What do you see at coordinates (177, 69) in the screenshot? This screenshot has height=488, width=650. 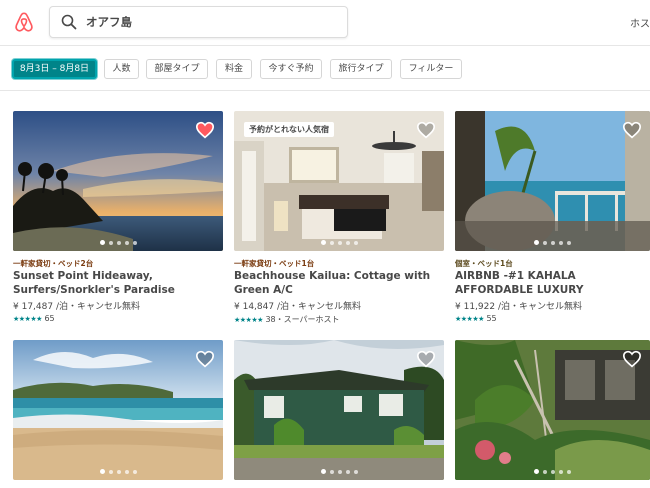 I see `room-type-filter-button: 部屋タイプ` at bounding box center [177, 69].